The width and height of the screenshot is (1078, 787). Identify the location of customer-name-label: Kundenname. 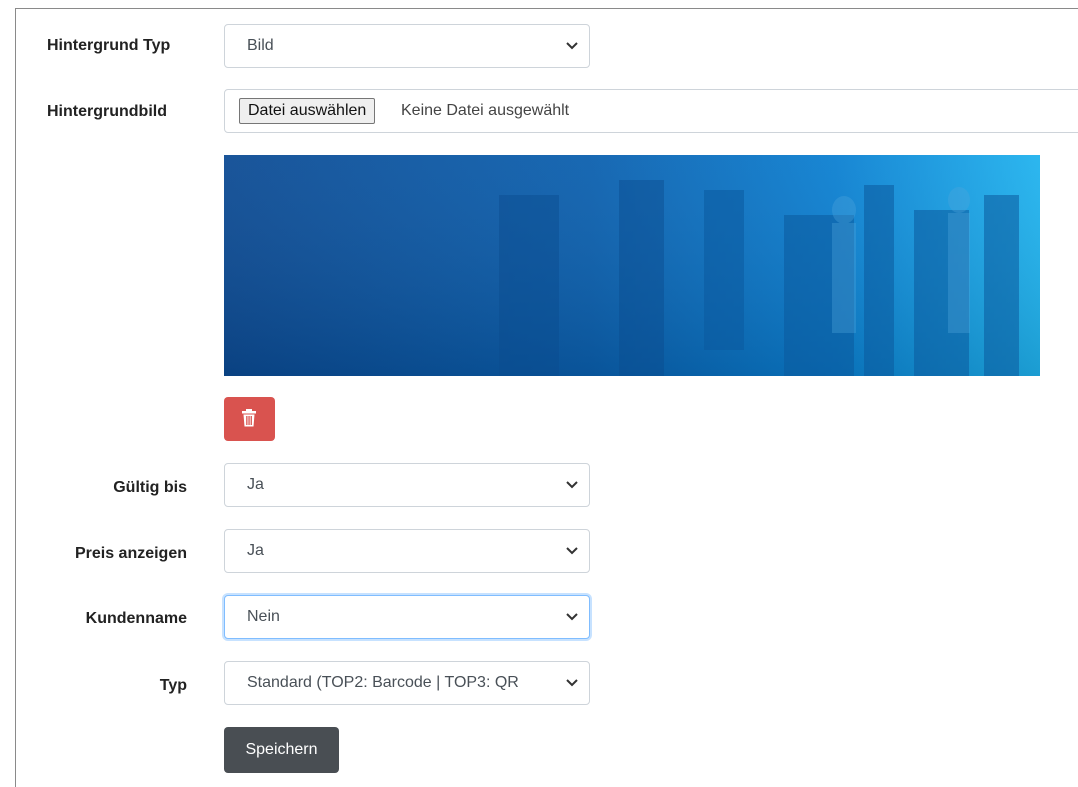
(136, 618).